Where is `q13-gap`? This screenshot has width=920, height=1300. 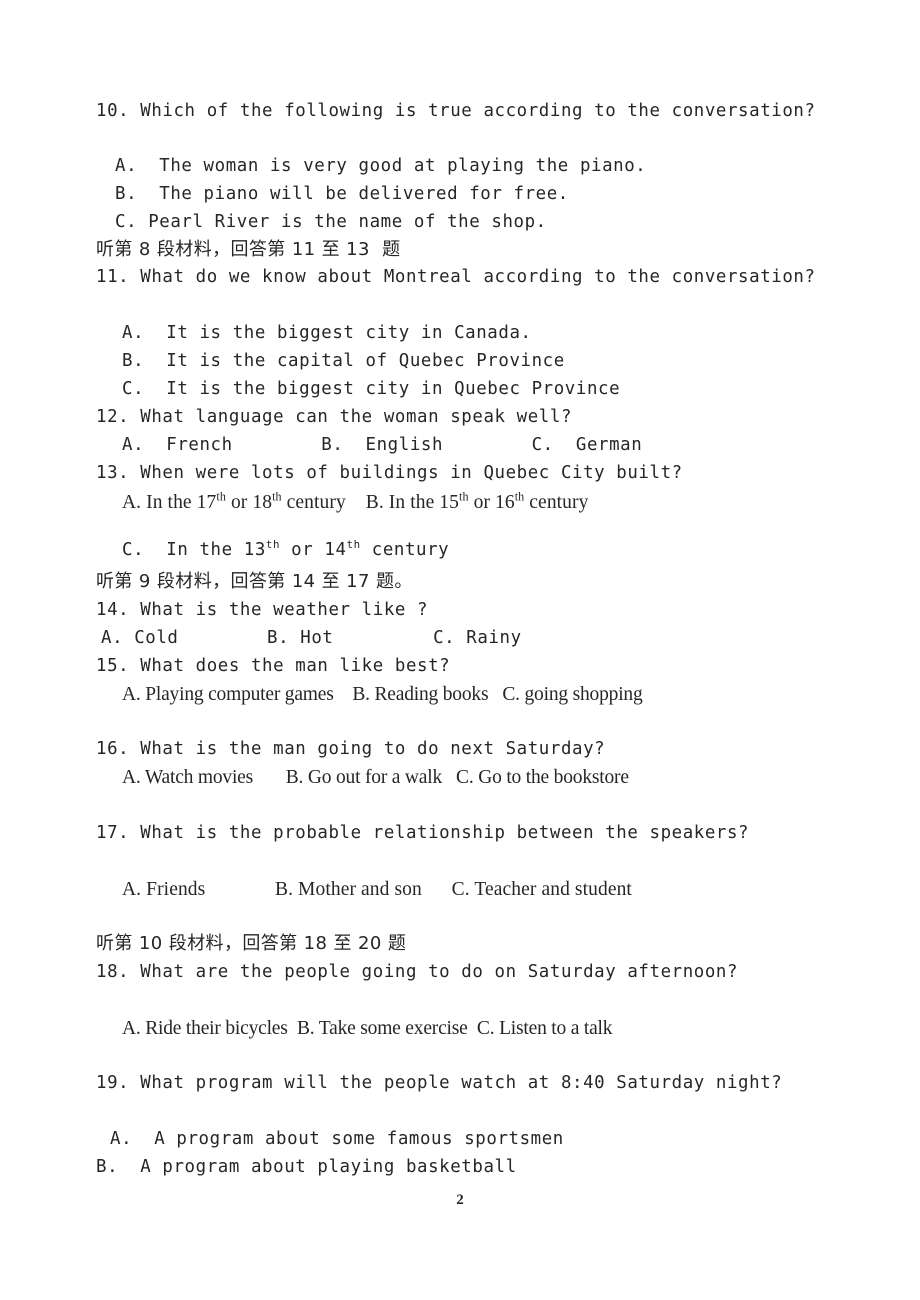 q13-gap is located at coordinates (356, 502).